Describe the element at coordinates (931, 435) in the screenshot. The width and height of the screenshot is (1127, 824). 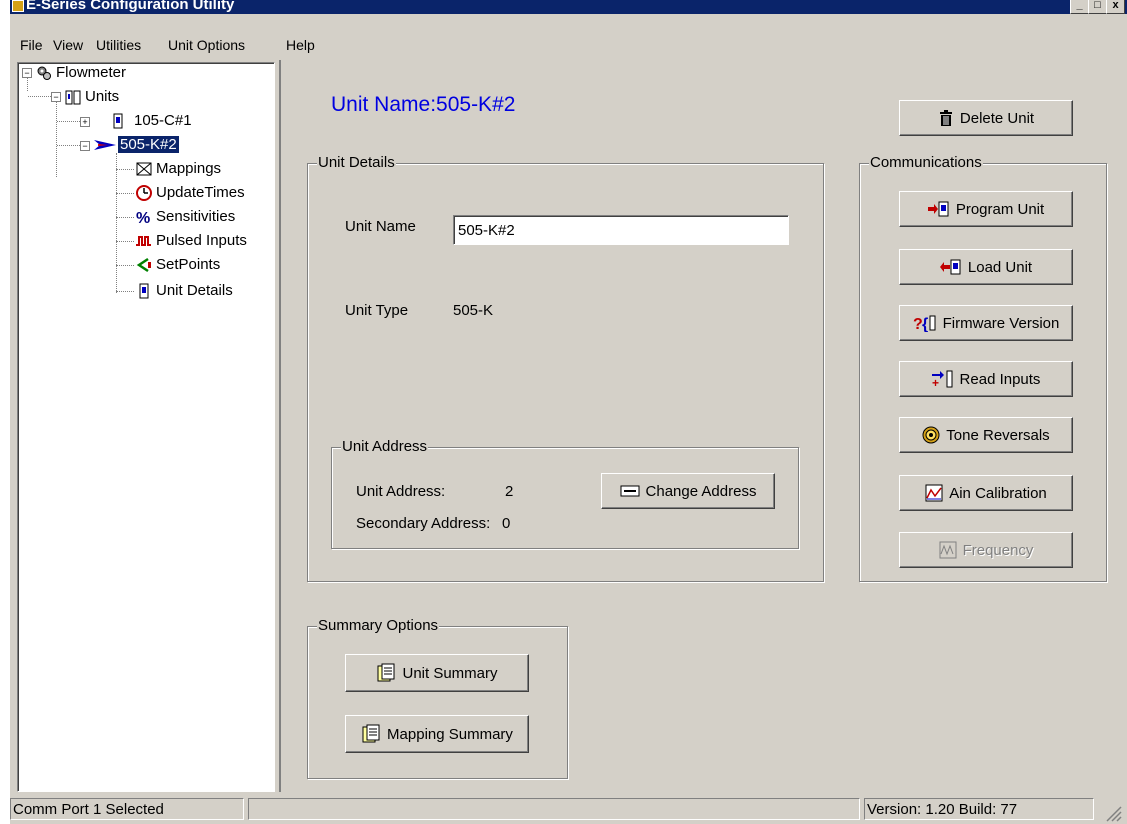
I see `tone-reversals-icon` at that location.